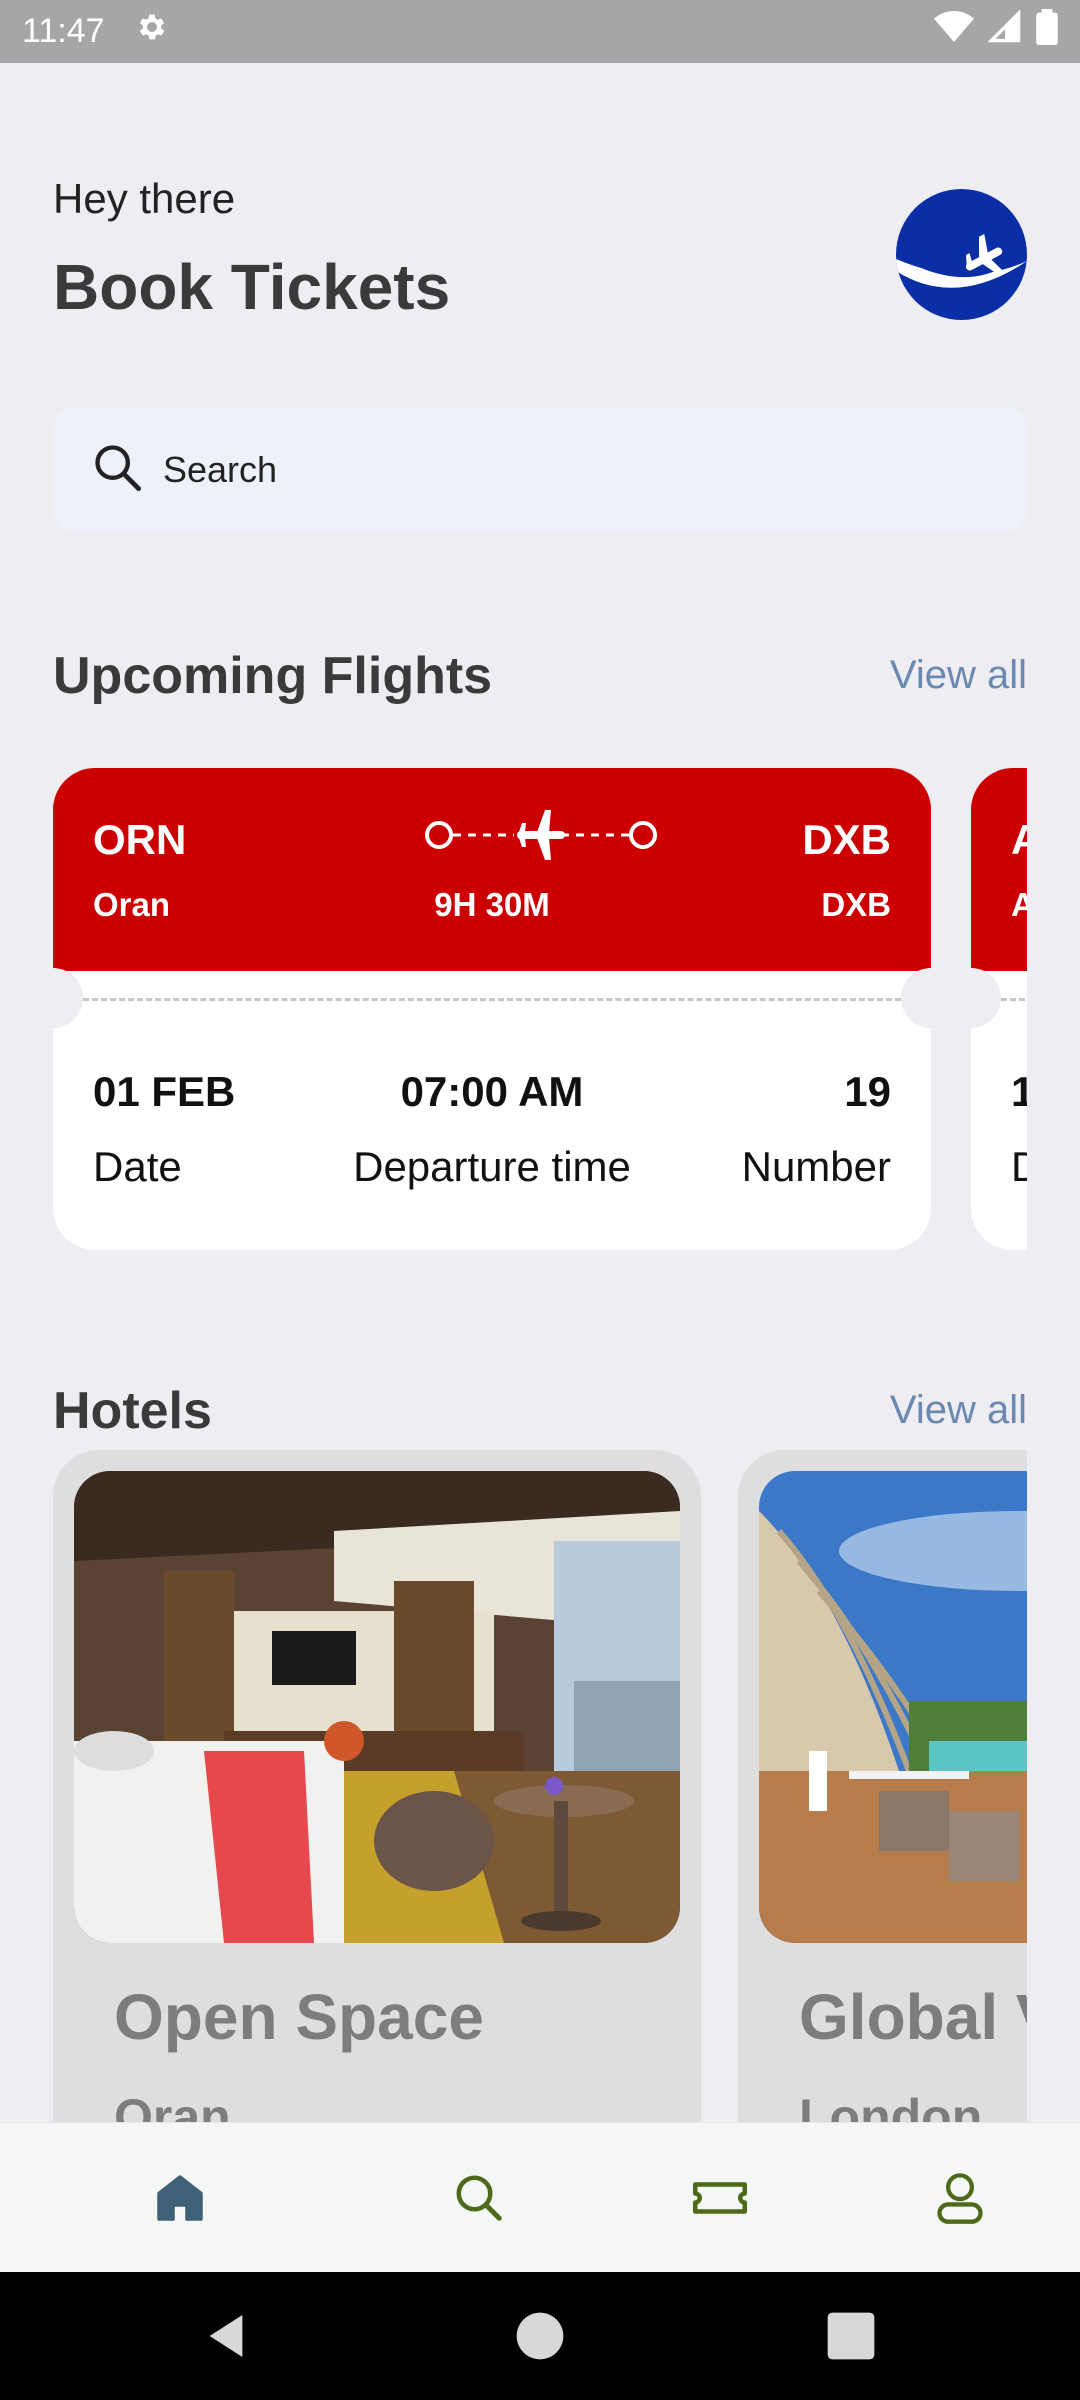 This screenshot has width=1080, height=2400. I want to click on nav-tickets, so click(720, 2198).